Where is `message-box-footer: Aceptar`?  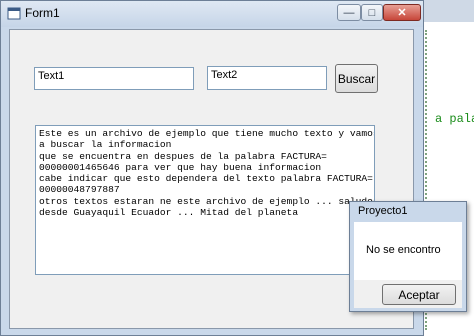
message-box-footer: Aceptar is located at coordinates (408, 294).